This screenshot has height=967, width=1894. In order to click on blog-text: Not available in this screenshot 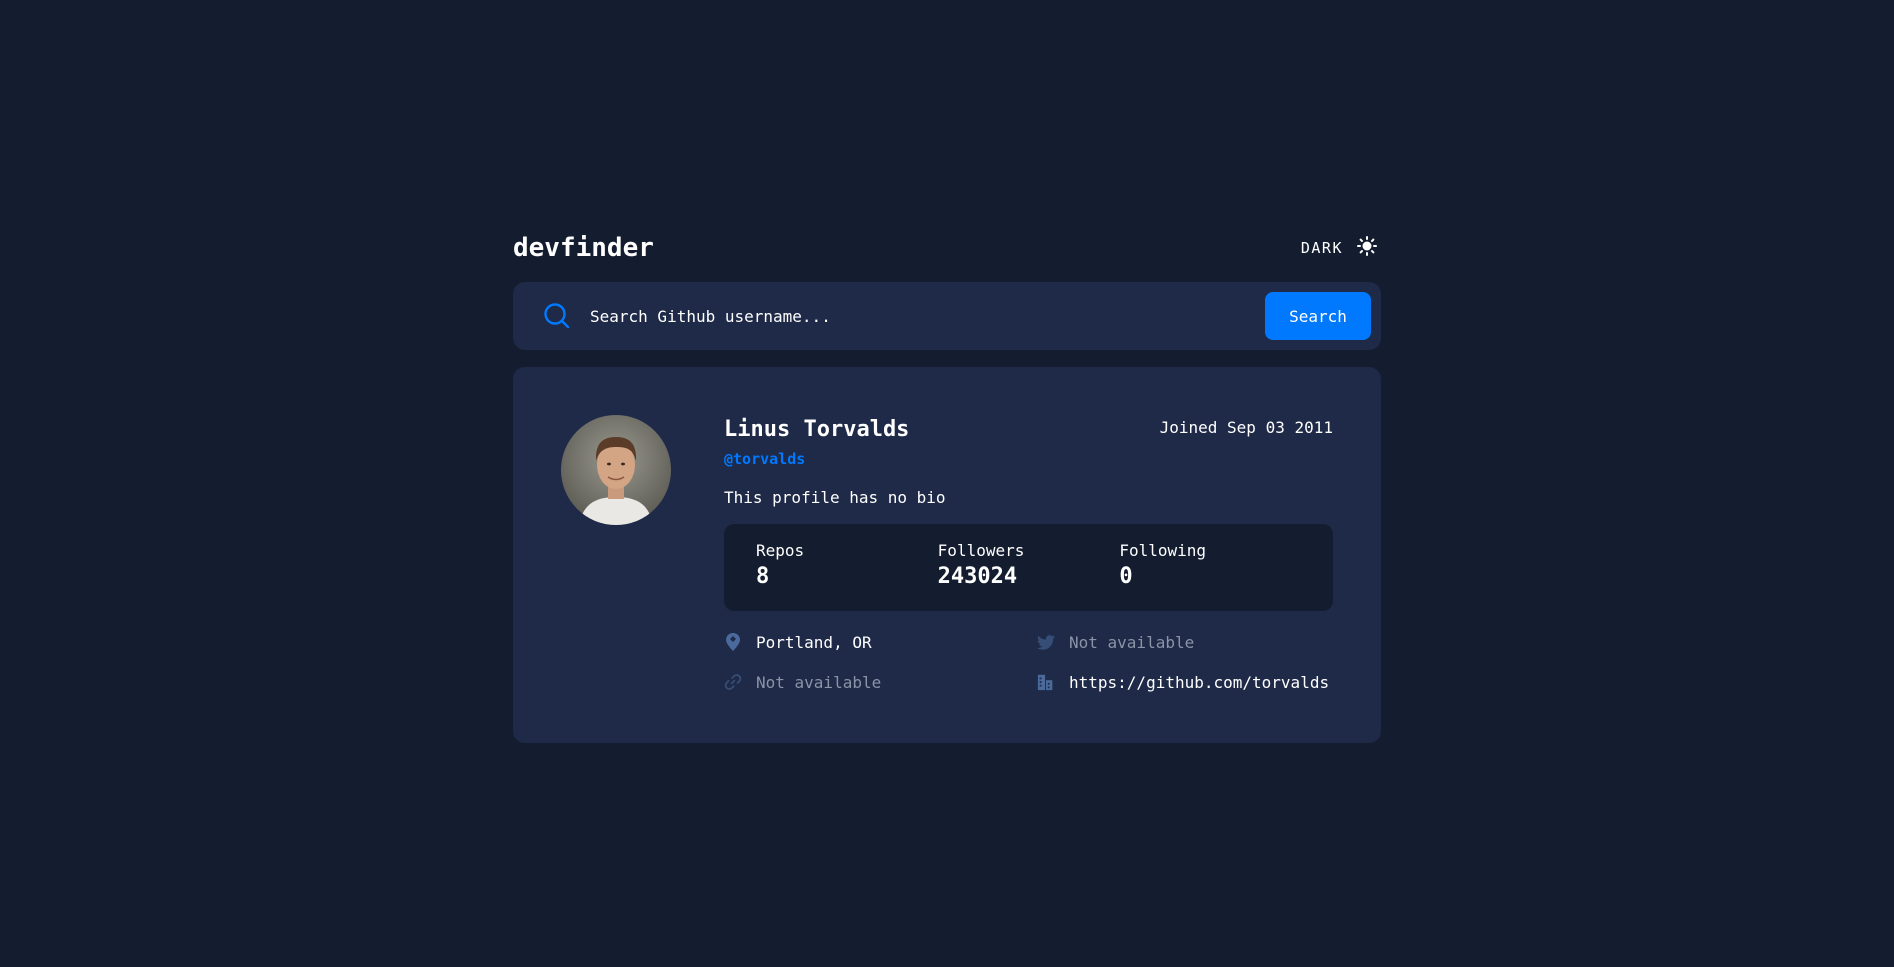, I will do `click(818, 682)`.